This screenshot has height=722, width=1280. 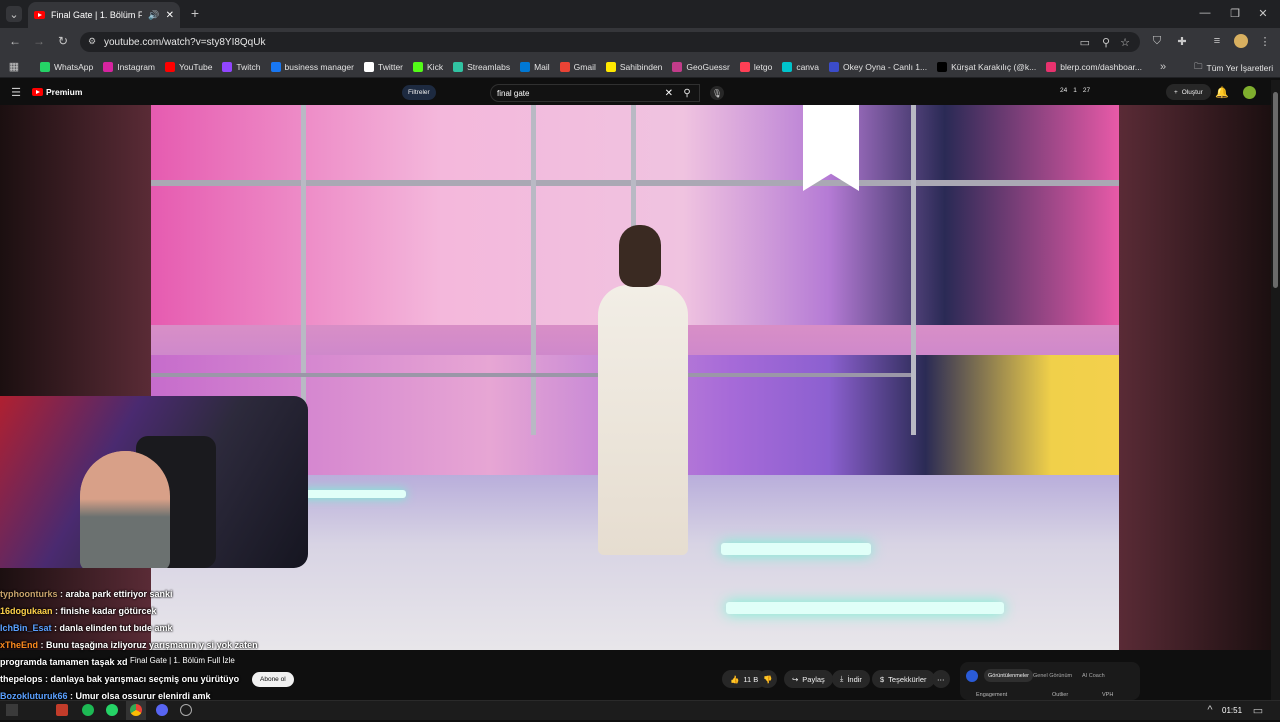 What do you see at coordinates (1217, 41) in the screenshot?
I see `media-controls-icon: ≡` at bounding box center [1217, 41].